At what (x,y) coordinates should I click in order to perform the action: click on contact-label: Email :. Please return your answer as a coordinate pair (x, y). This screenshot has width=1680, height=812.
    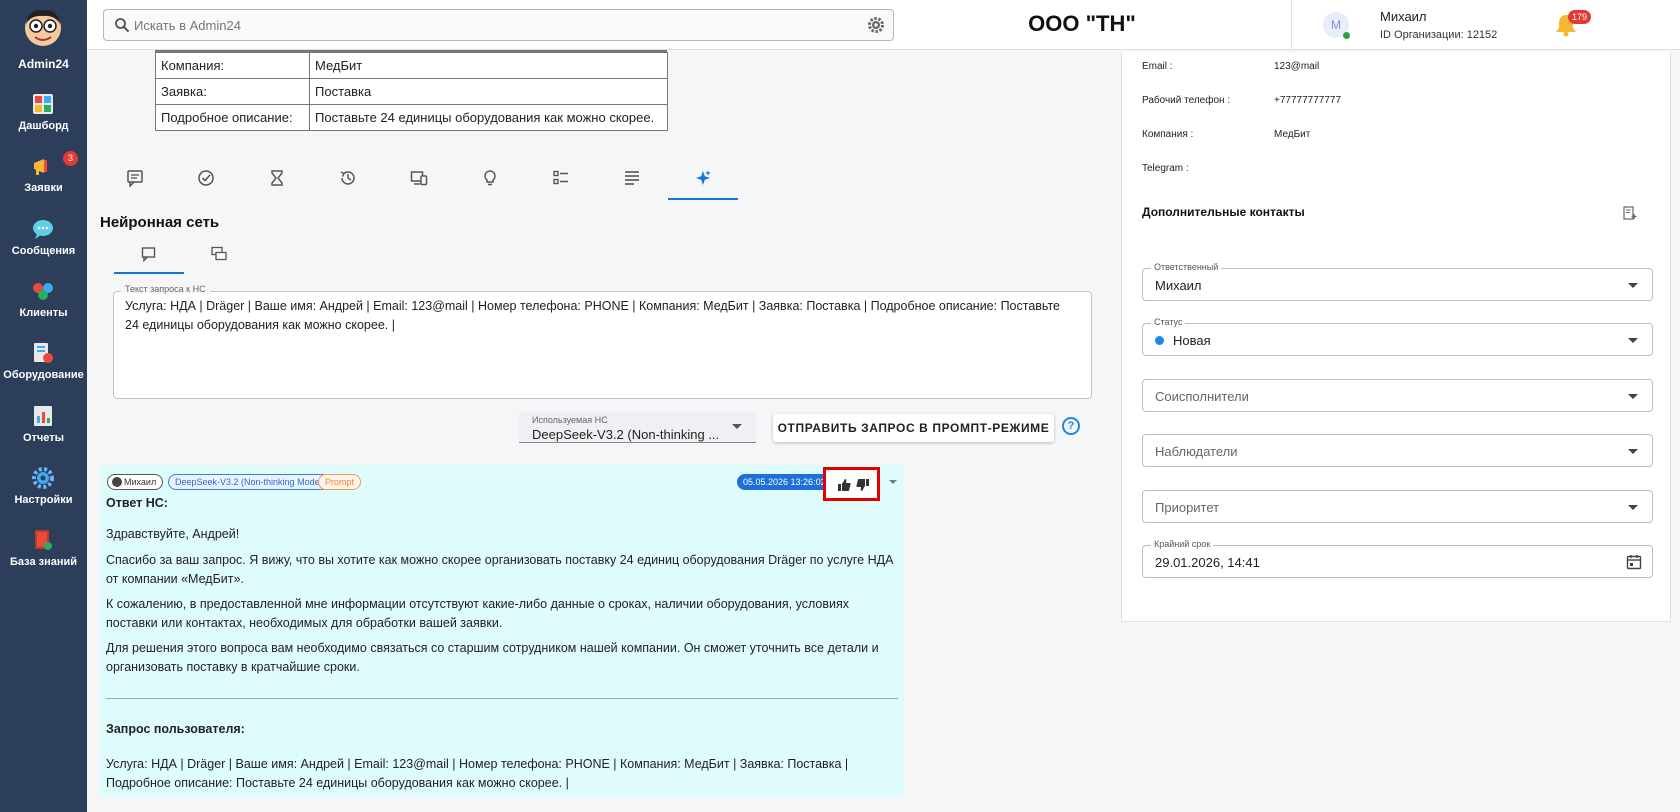
    Looking at the image, I should click on (1157, 66).